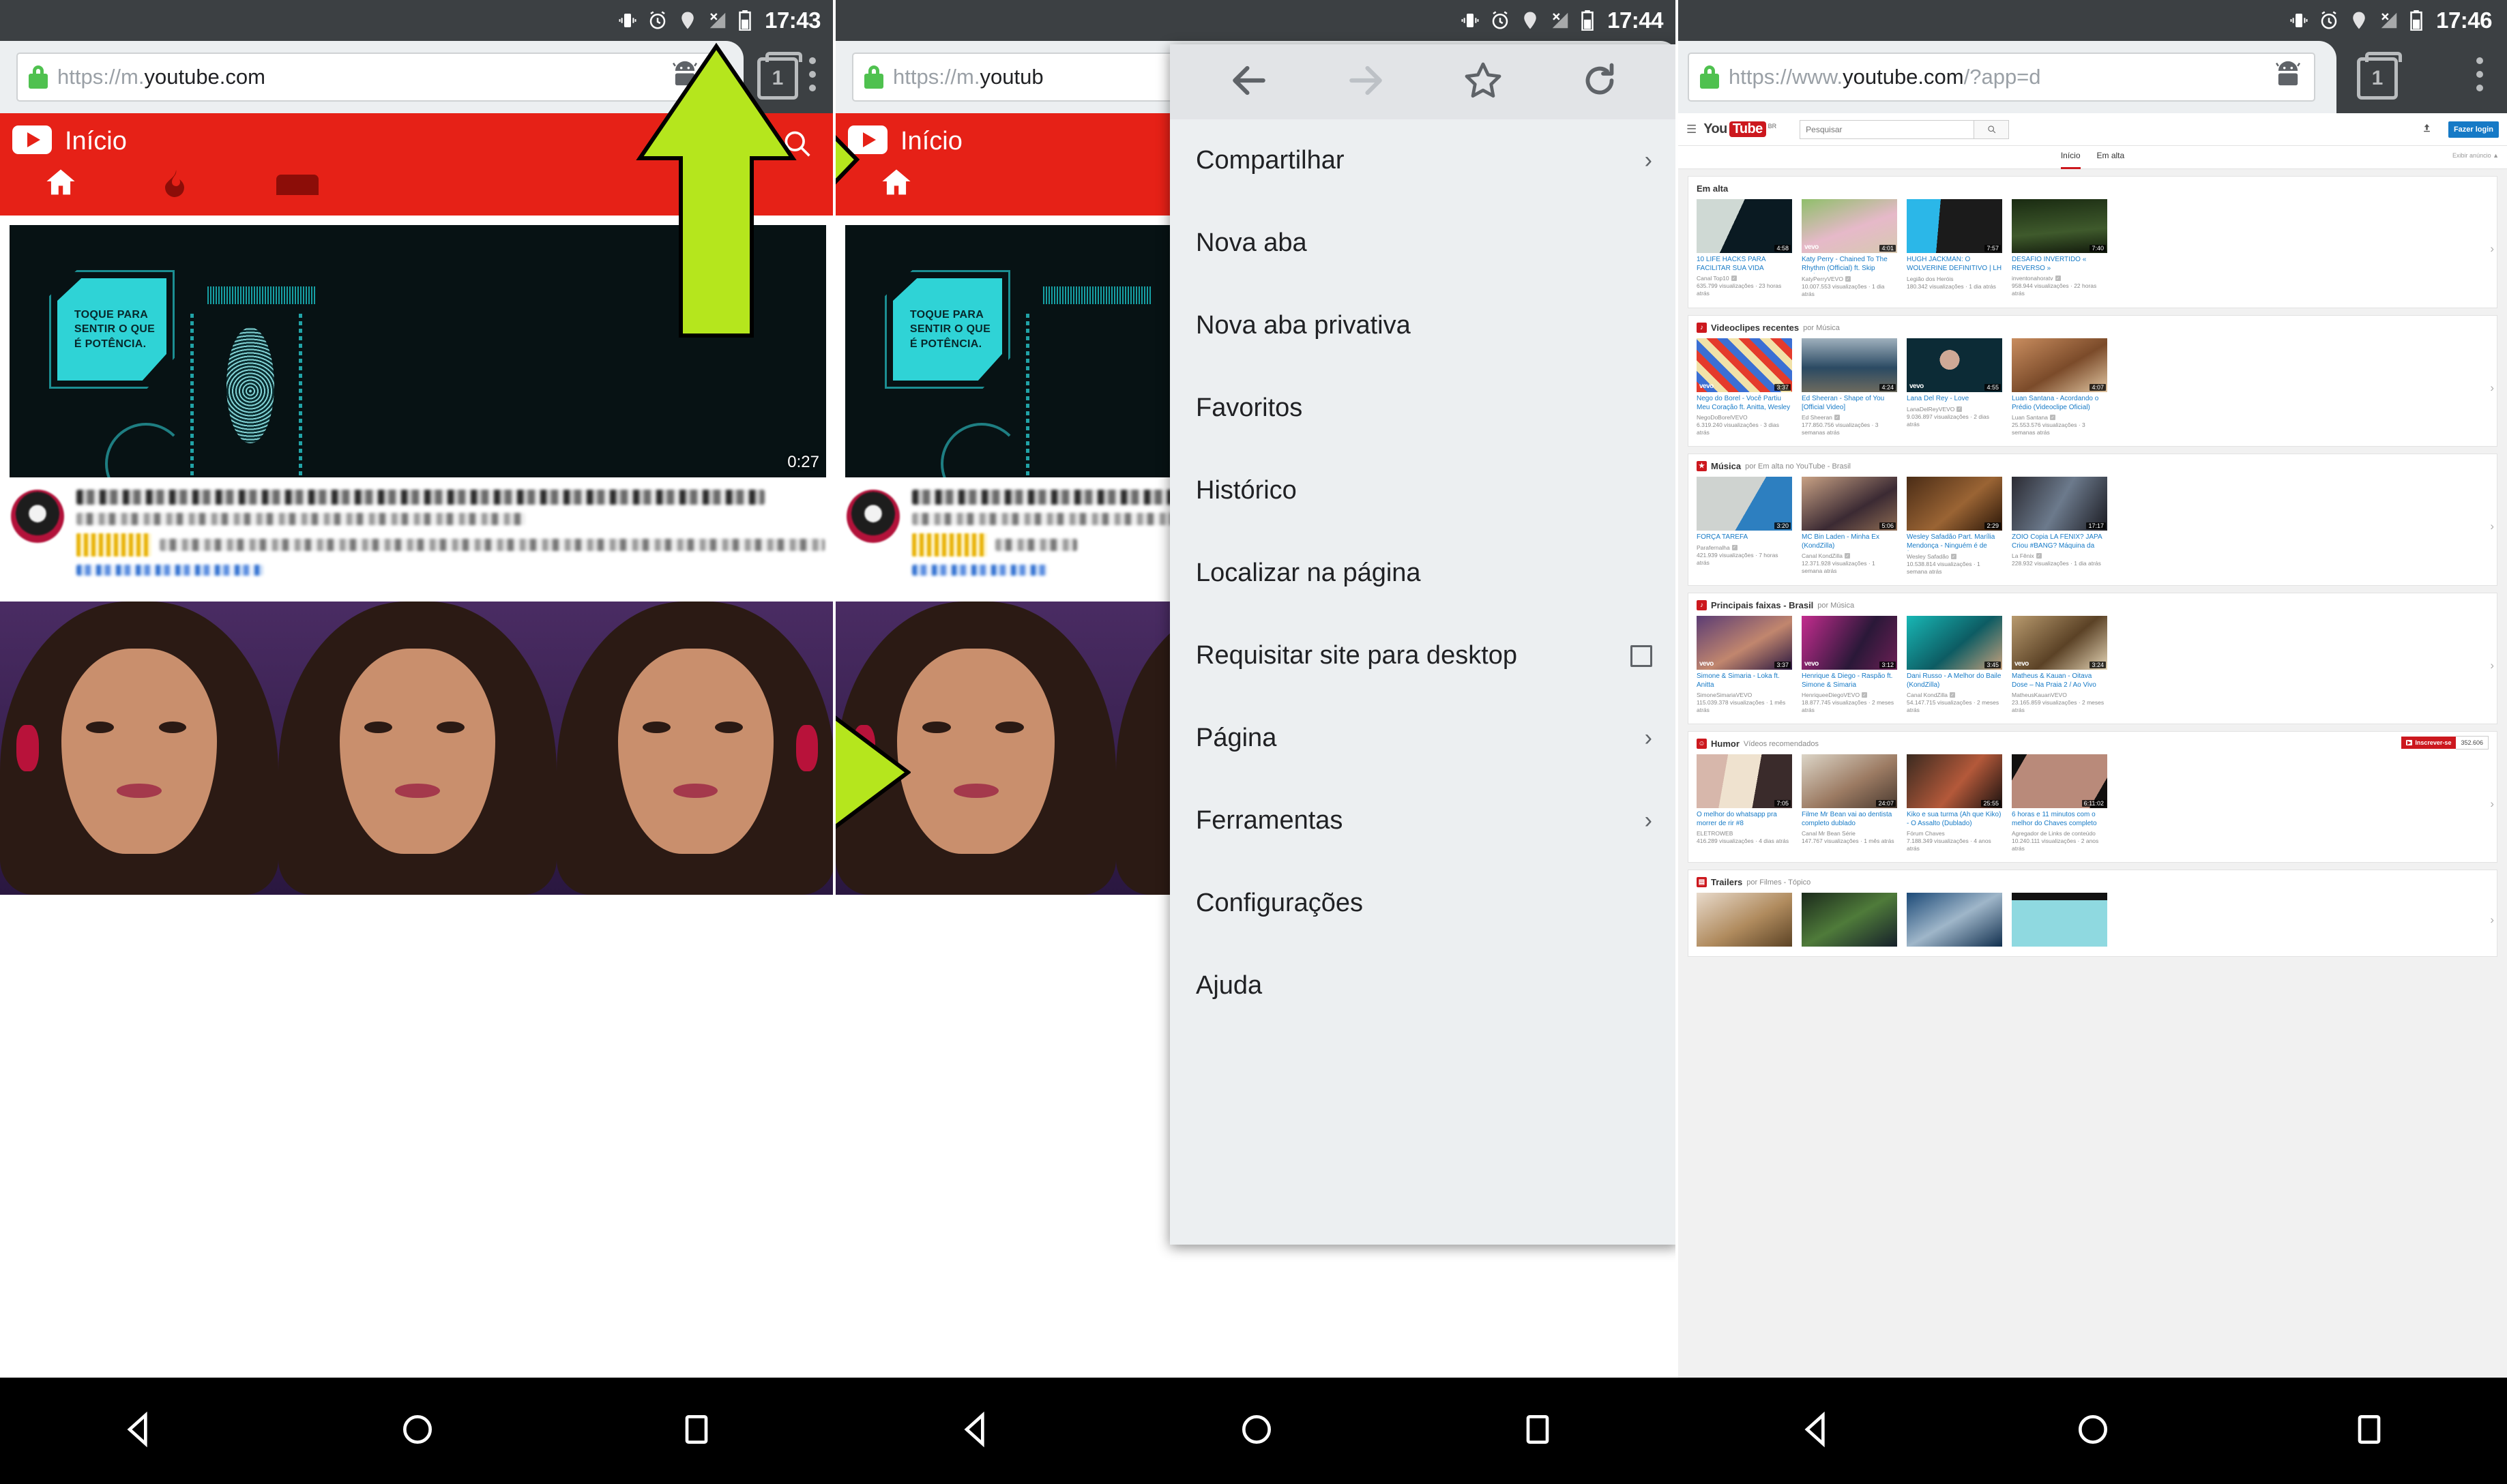 This screenshot has height=1484, width=2507. I want to click on omnibox-3: https://www.youtube.com/?app=d, so click(2001, 77).